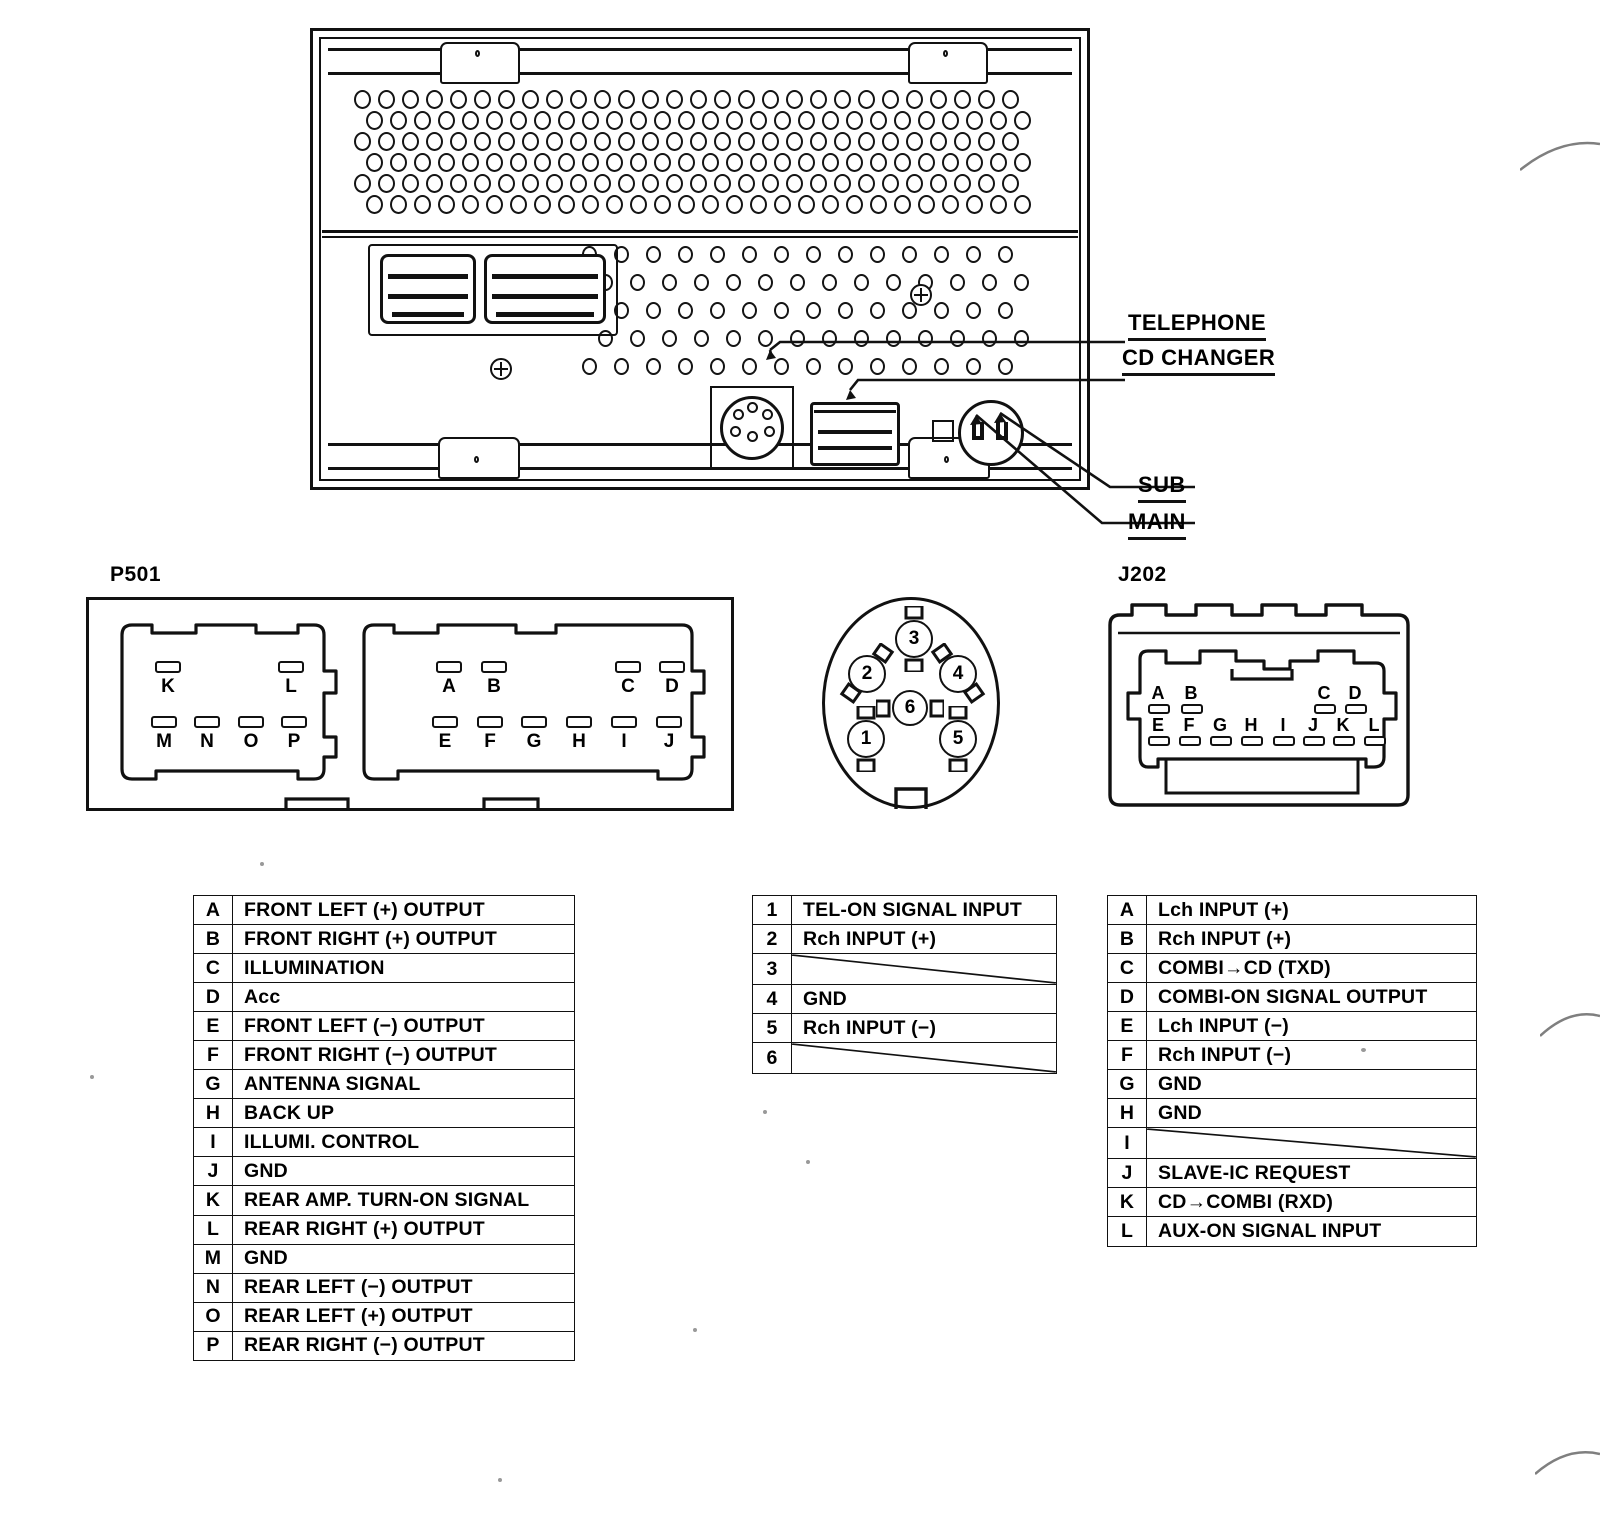 Image resolution: width=1600 pixels, height=1518 pixels. What do you see at coordinates (579, 741) in the screenshot?
I see `p501-pin-label-H: H` at bounding box center [579, 741].